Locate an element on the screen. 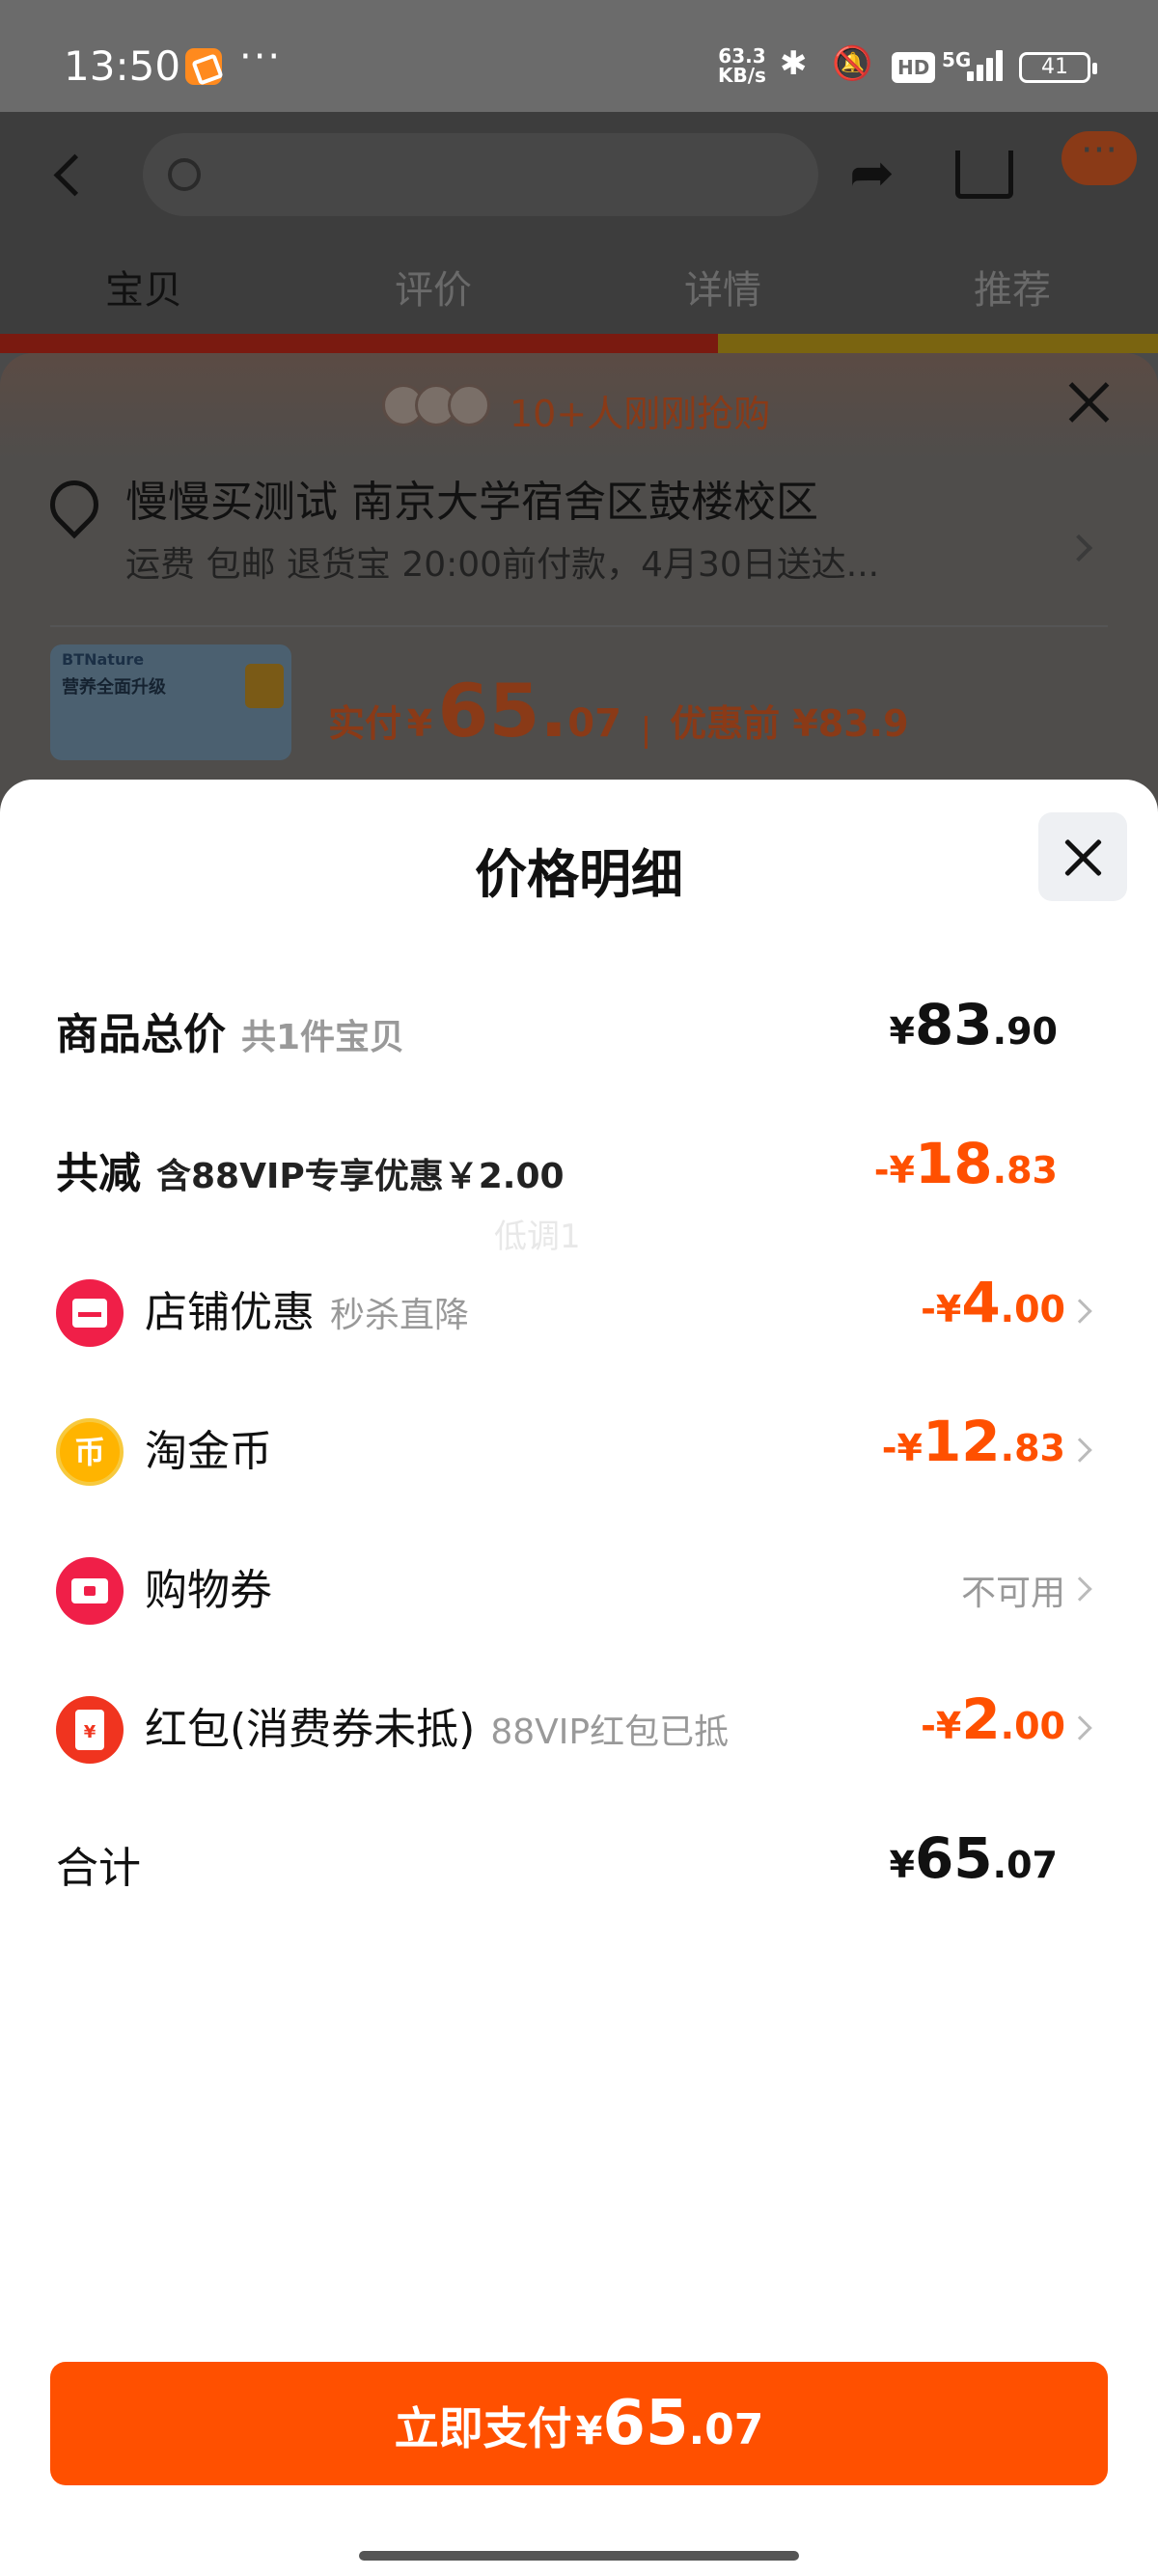 This screenshot has width=1158, height=2576. row-label: 共减 is located at coordinates (98, 1173).